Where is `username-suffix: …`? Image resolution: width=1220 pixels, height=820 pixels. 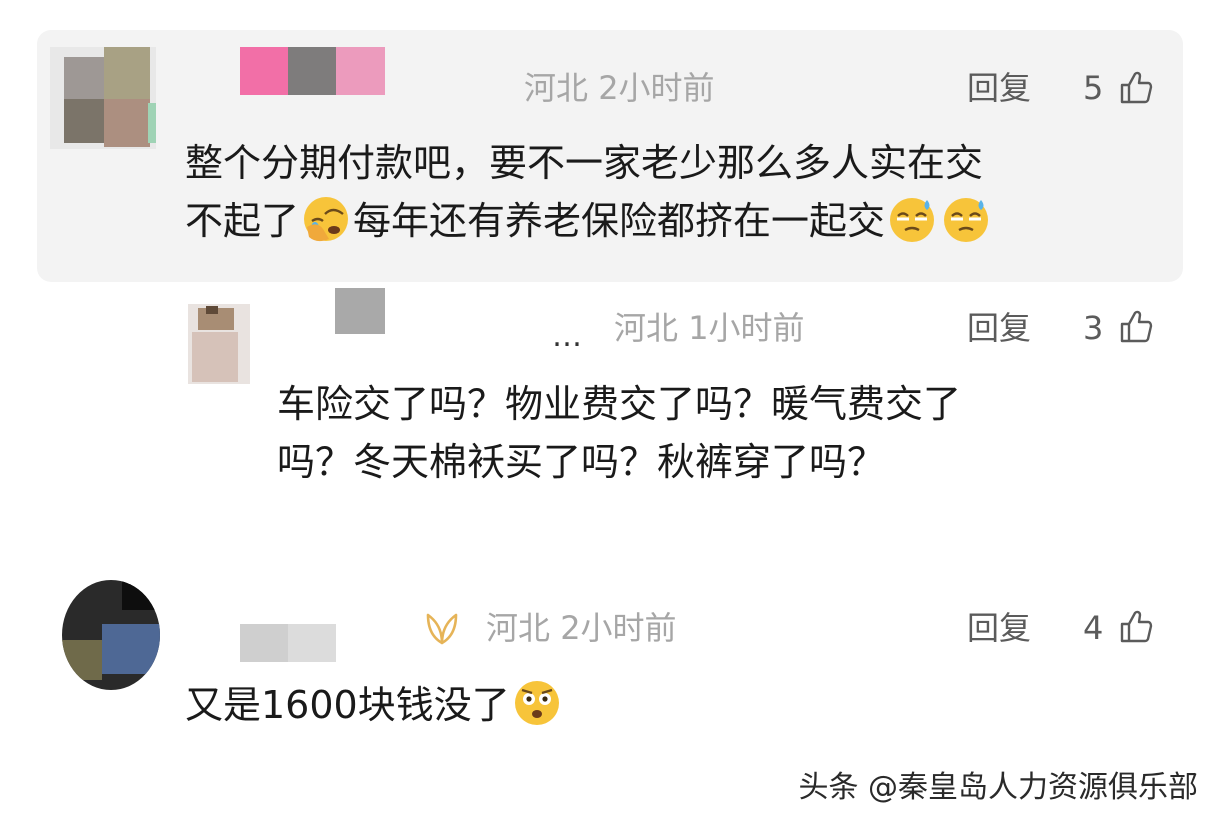 username-suffix: … is located at coordinates (567, 336).